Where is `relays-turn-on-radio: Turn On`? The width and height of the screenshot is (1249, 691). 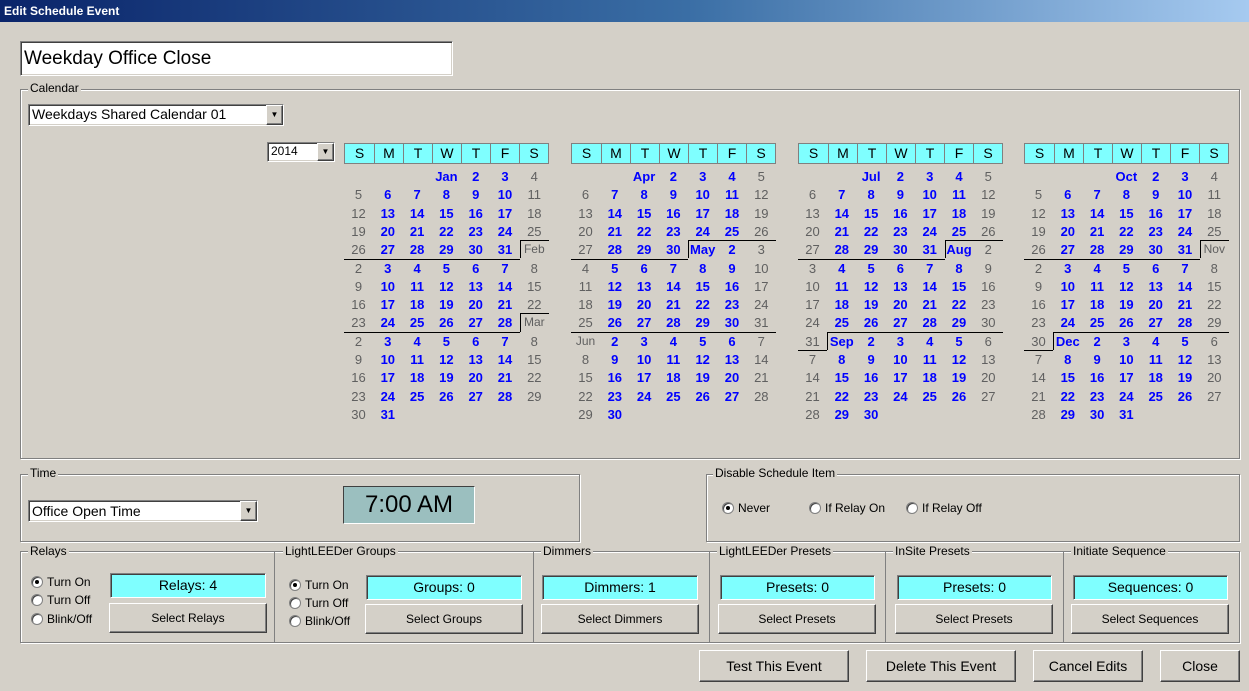 relays-turn-on-radio: Turn On is located at coordinates (61, 582).